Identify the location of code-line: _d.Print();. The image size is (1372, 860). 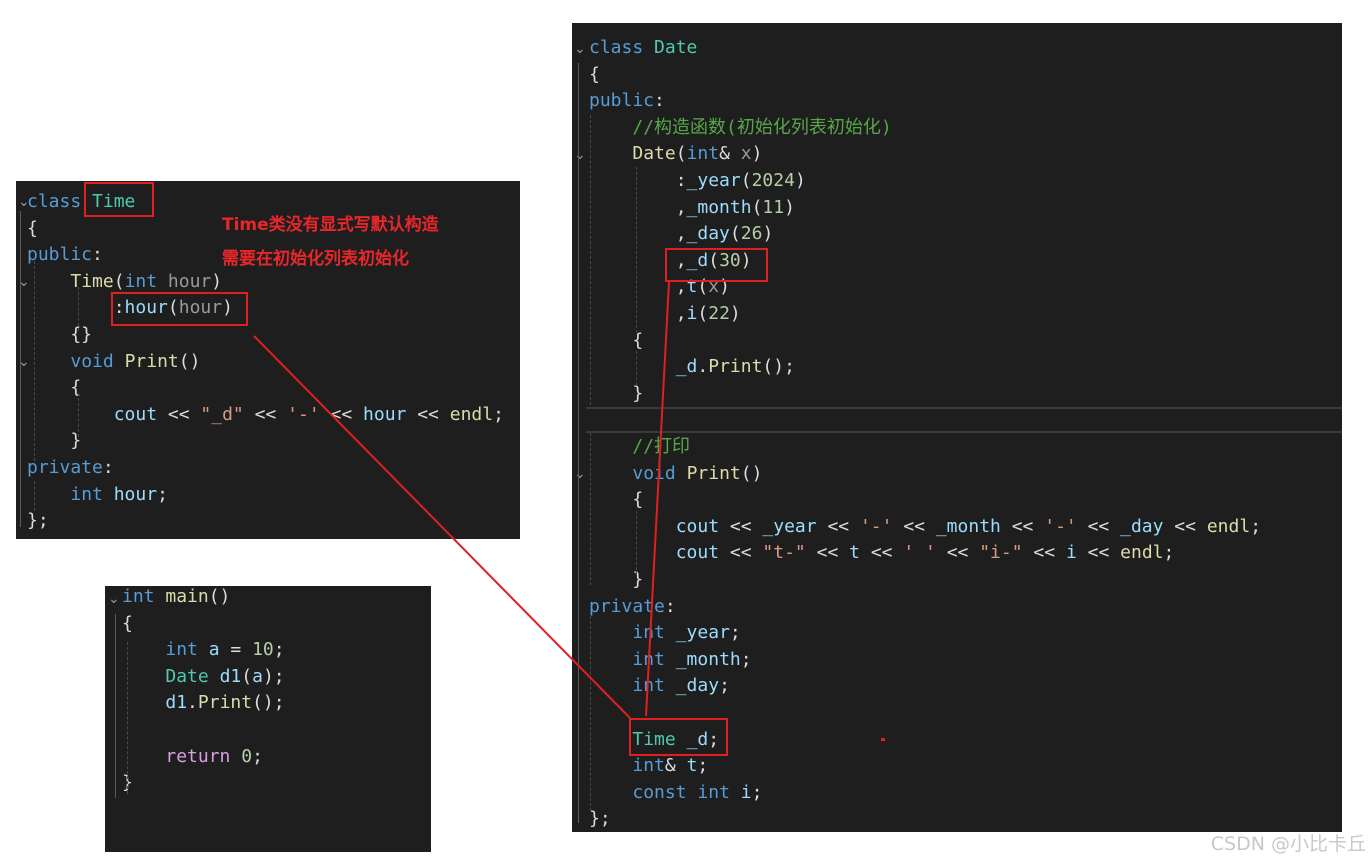
(692, 367).